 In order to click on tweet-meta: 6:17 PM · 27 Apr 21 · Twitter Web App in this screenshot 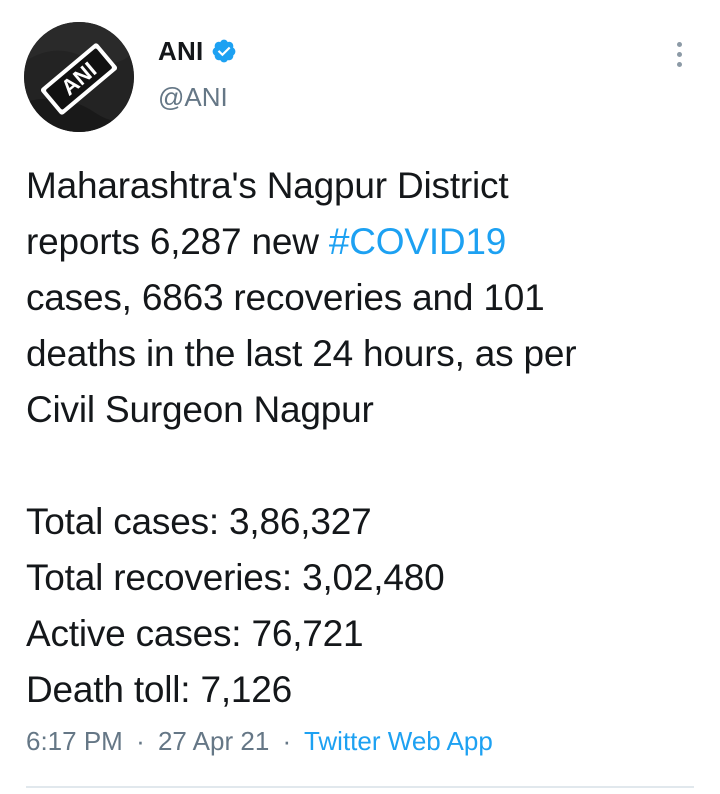, I will do `click(259, 741)`.